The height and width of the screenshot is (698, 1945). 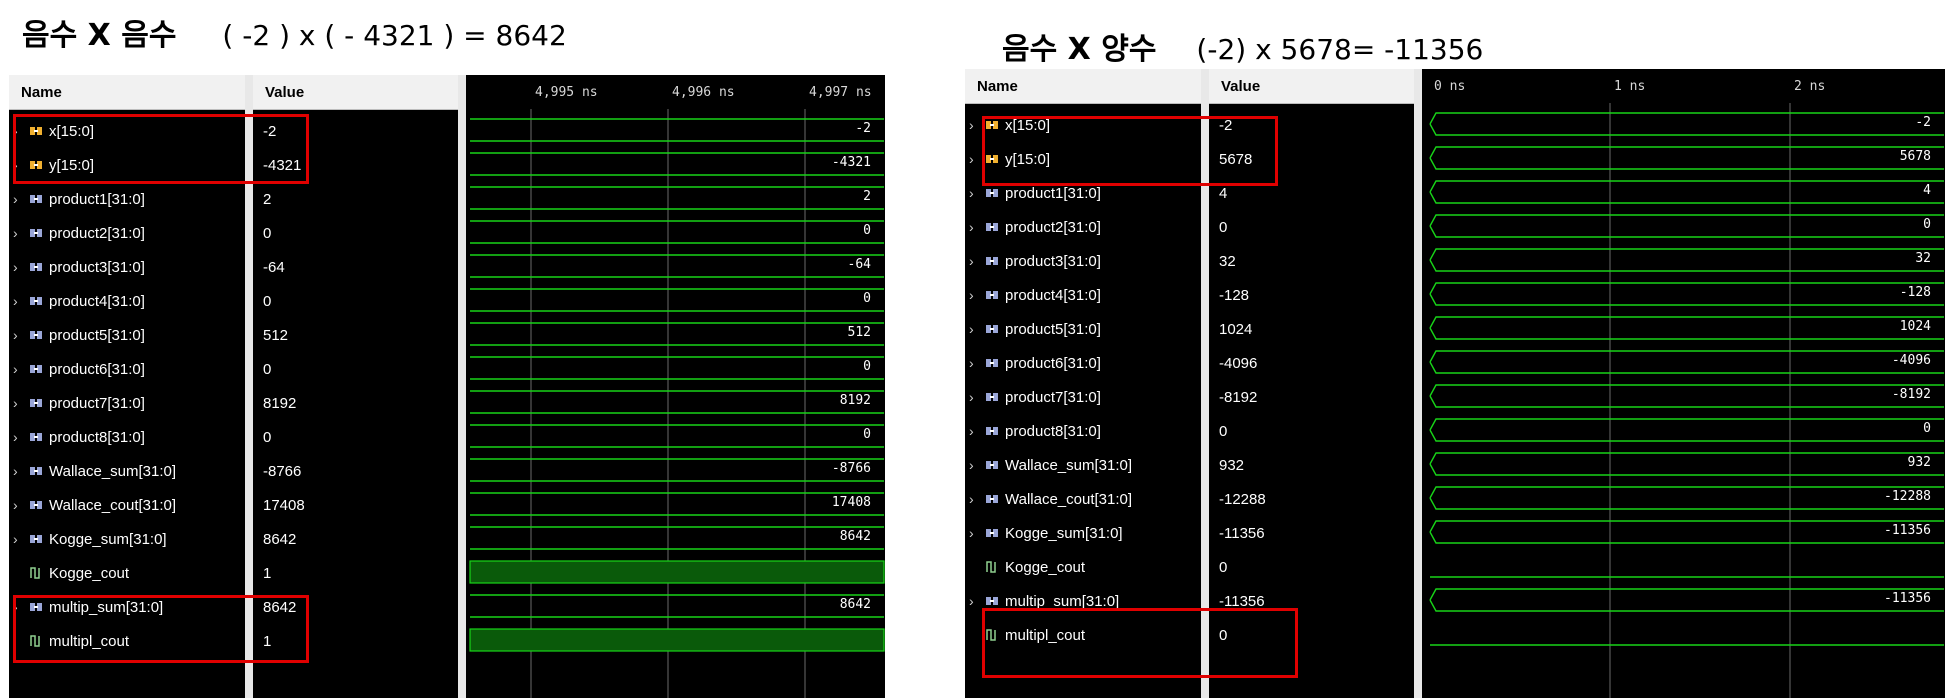 What do you see at coordinates (97, 301) in the screenshot?
I see `signal-name: product4[31:0]` at bounding box center [97, 301].